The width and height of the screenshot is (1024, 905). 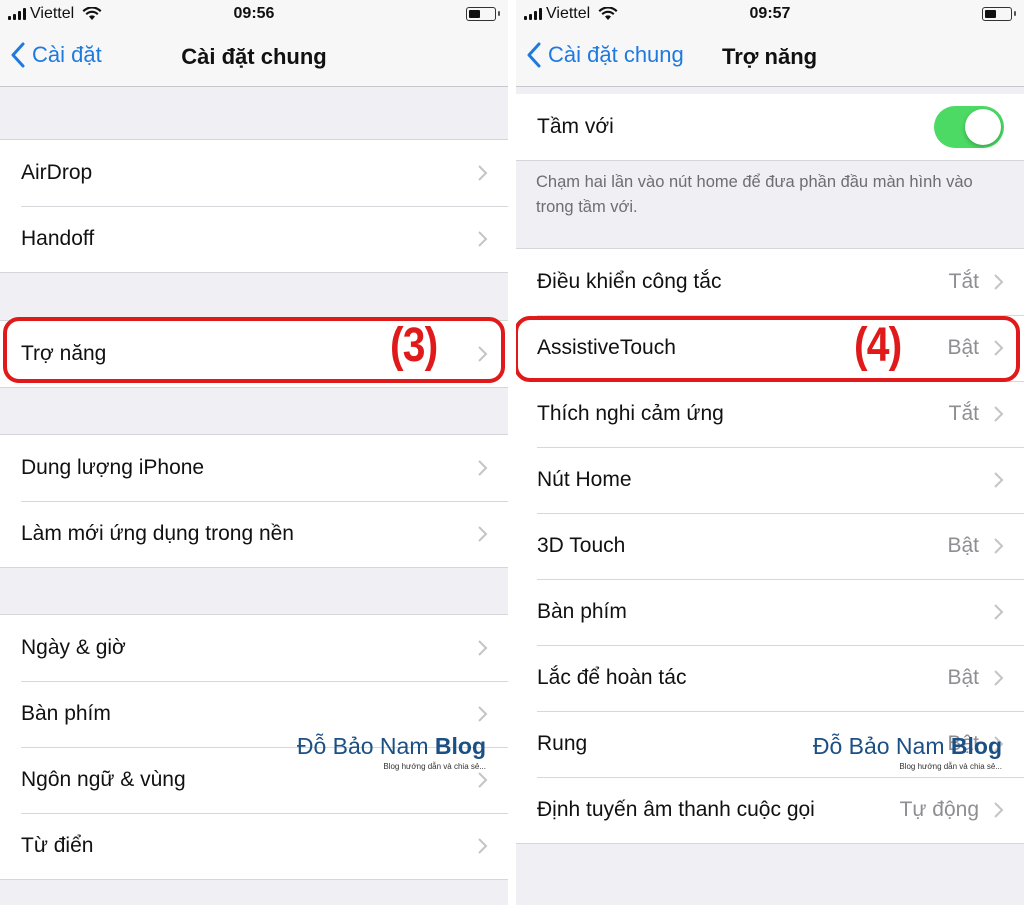 What do you see at coordinates (113, 467) in the screenshot?
I see `row-label: Dung lượng iPhone` at bounding box center [113, 467].